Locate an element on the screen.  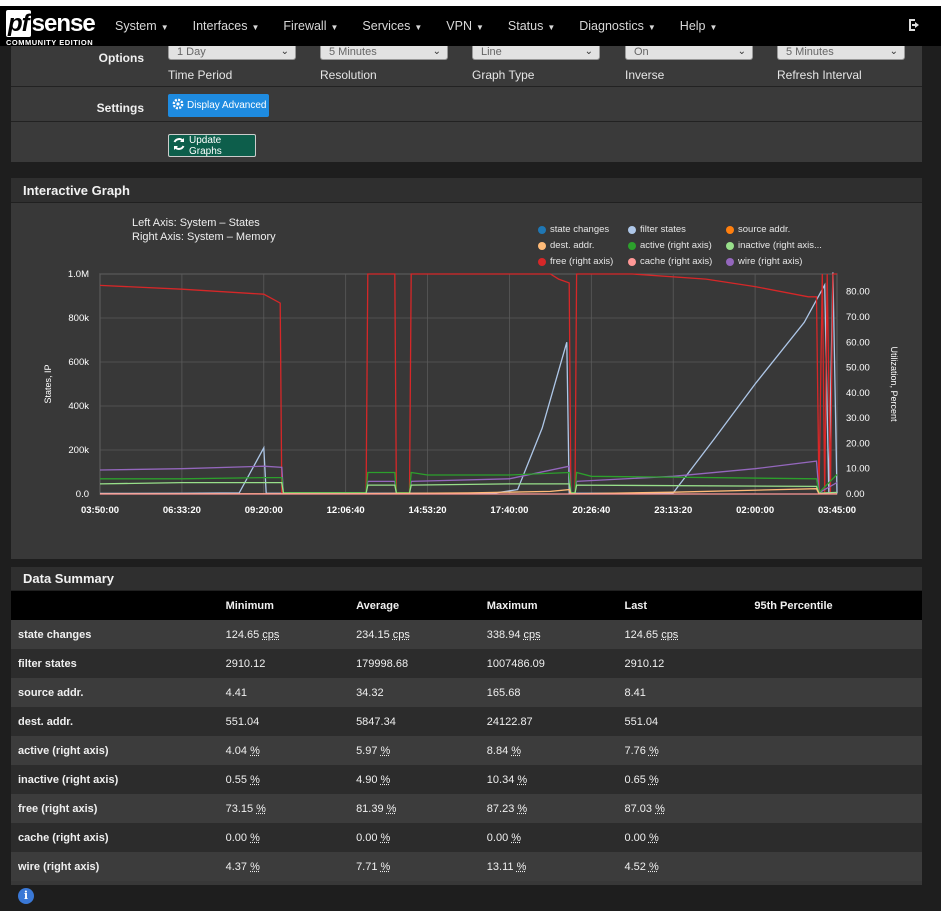
y-left-tick-label: 800k is located at coordinates (78, 318).